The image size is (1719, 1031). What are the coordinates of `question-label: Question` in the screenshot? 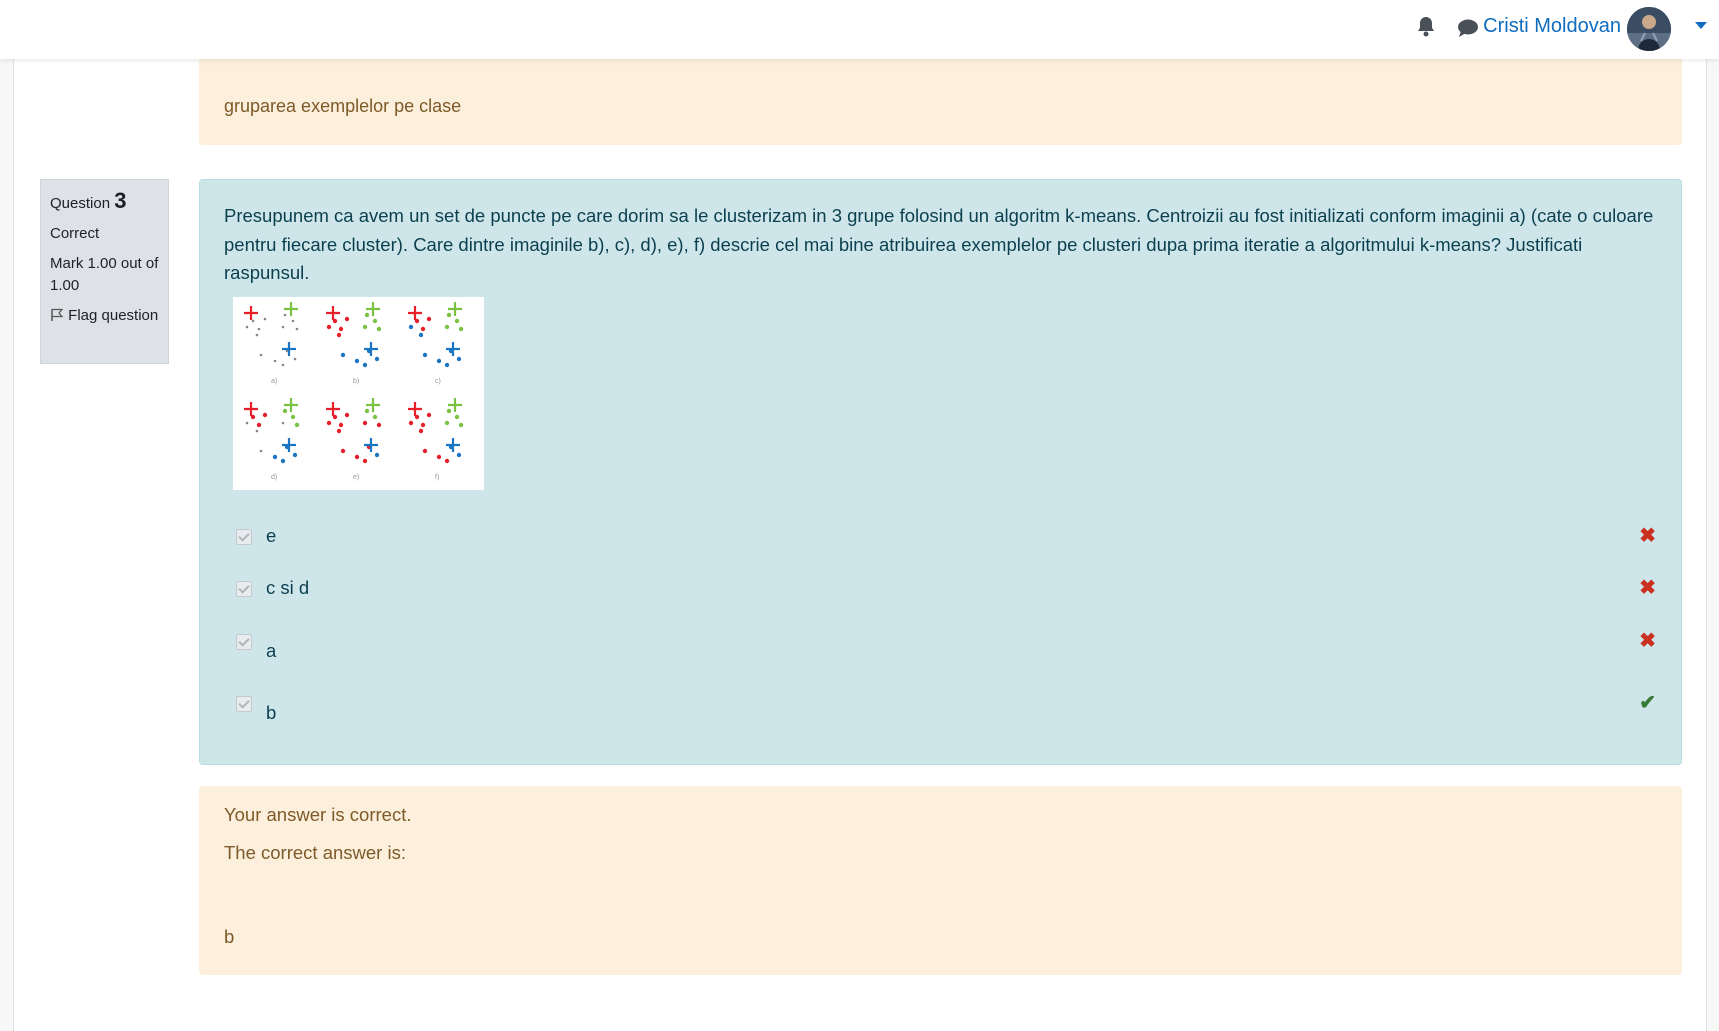 It's located at (80, 203).